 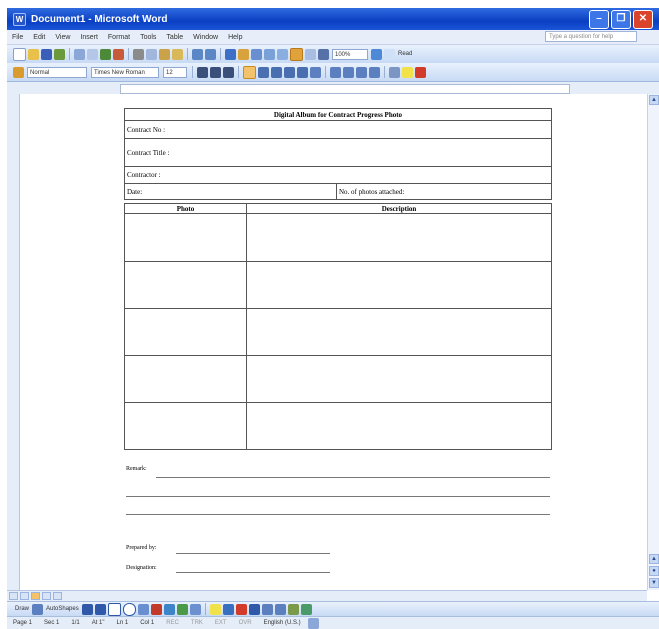 What do you see at coordinates (164, 54) in the screenshot?
I see `paste-icon` at bounding box center [164, 54].